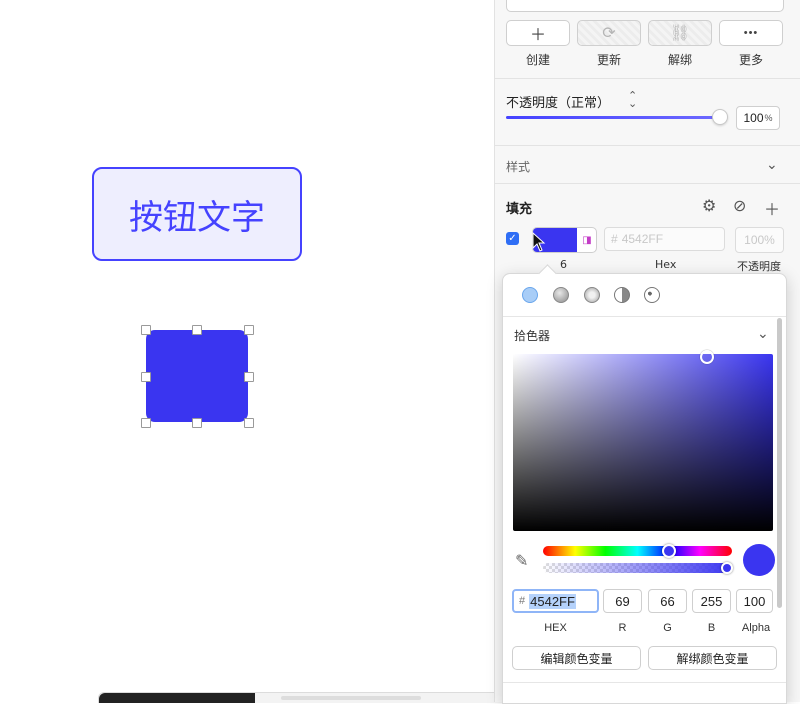  I want to click on resize-handle-left, so click(146, 377).